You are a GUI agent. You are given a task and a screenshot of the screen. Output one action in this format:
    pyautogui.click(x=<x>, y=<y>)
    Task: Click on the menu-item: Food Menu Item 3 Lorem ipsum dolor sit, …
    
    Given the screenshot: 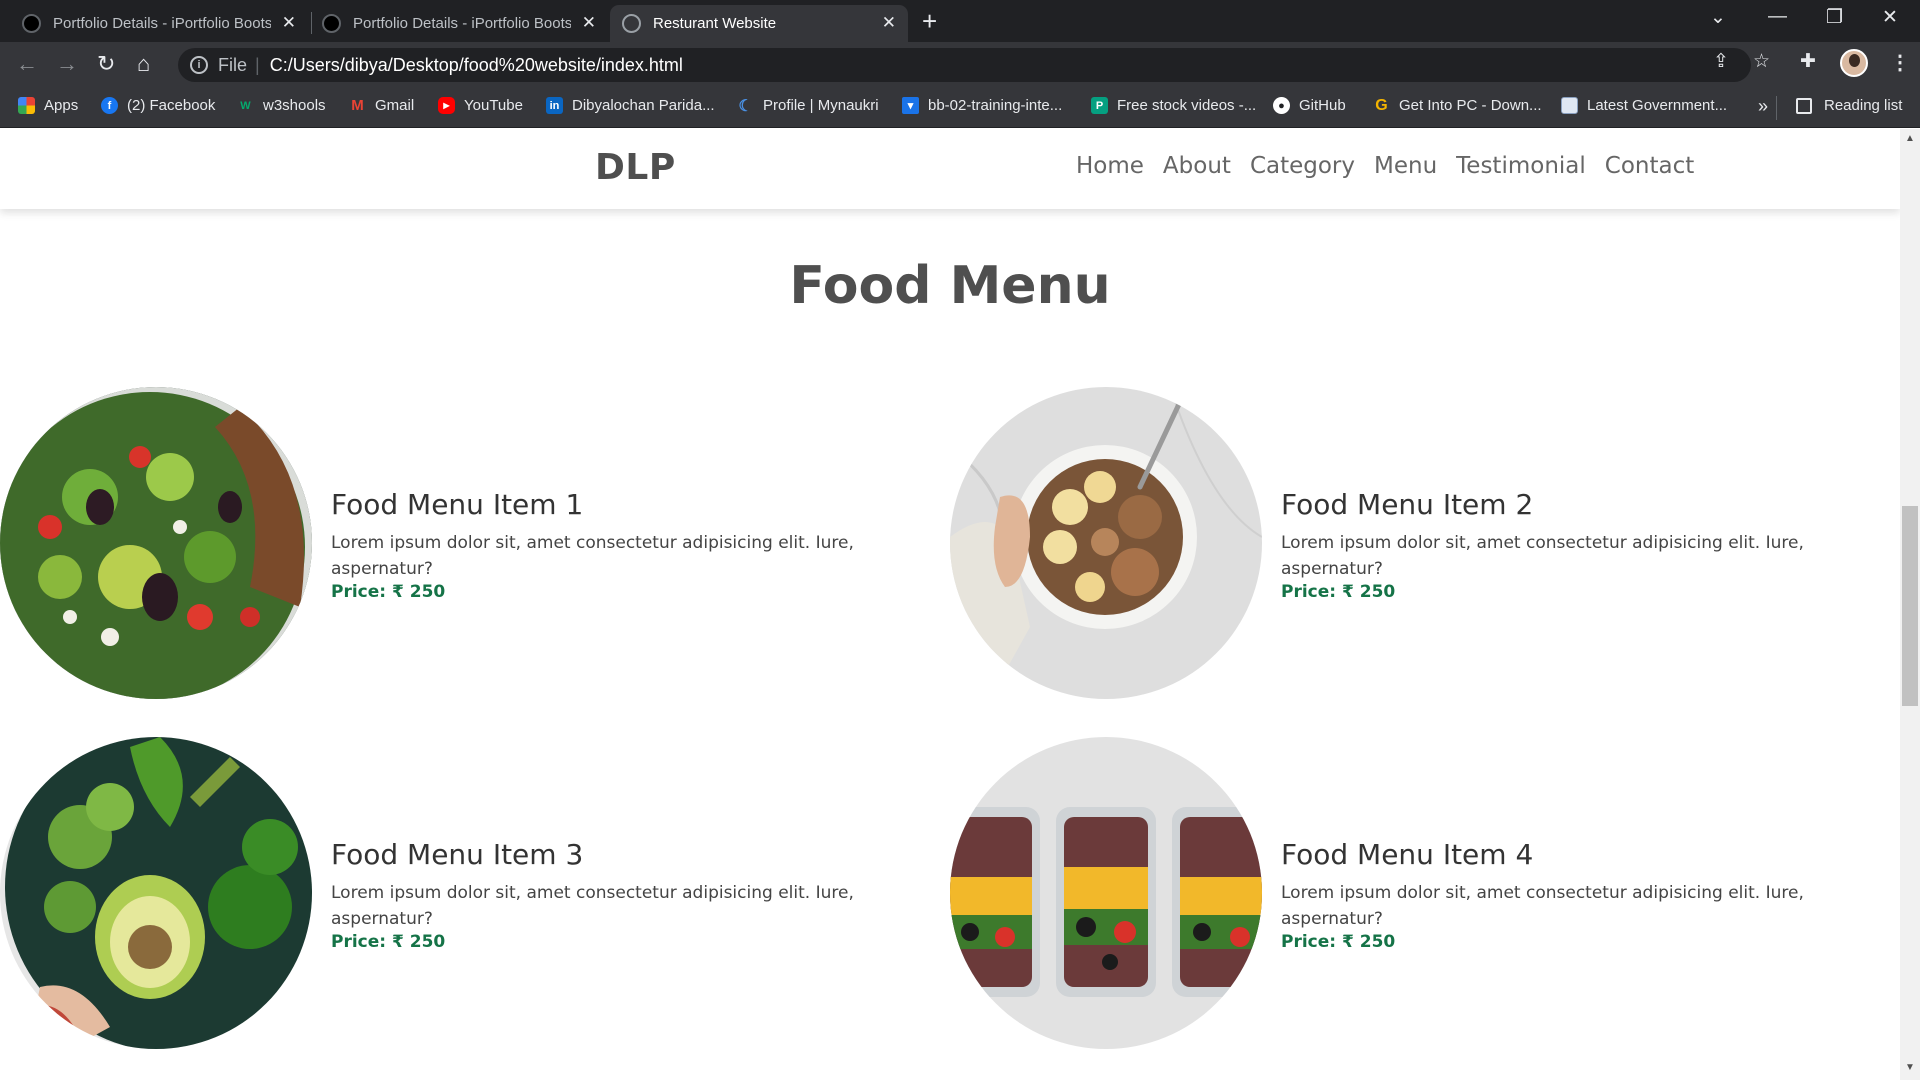 What is the action you would take?
    pyautogui.click(x=475, y=897)
    